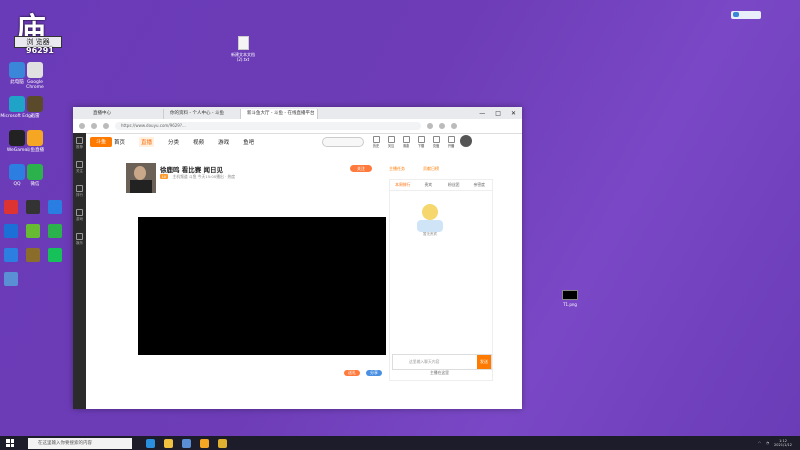  Describe the element at coordinates (79, 147) in the screenshot. I see `sidebar-item-recommend: 推荐` at that location.